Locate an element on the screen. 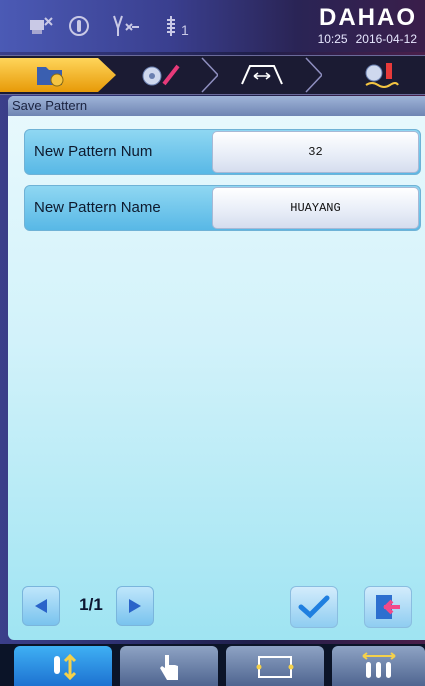 This screenshot has height=686, width=425. clock: 10:25 2016-04-12 is located at coordinates (363, 39).